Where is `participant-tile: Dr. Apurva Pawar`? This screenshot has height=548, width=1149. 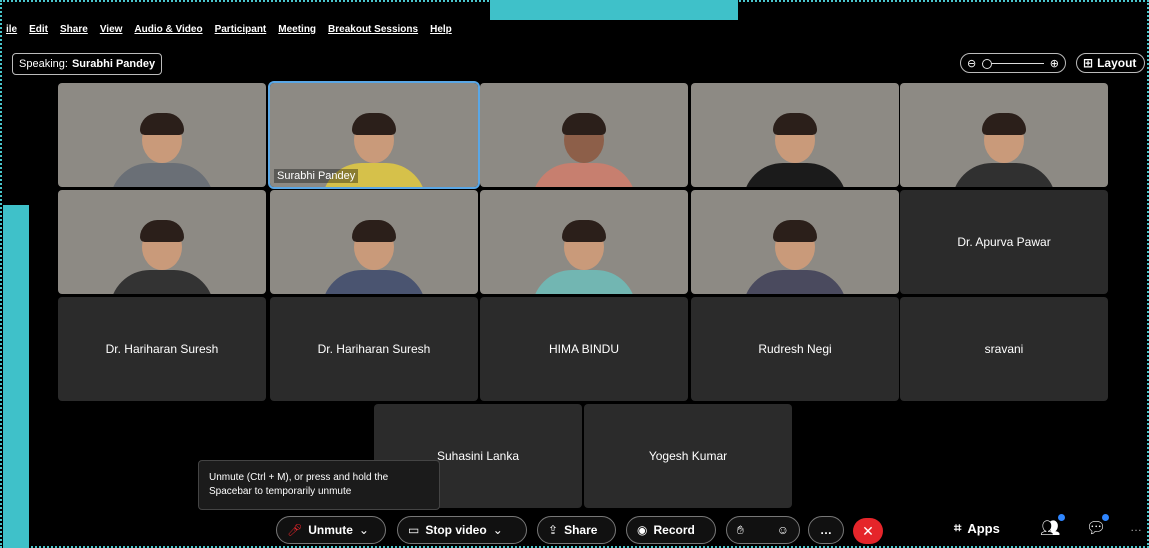
participant-tile: Dr. Apurva Pawar is located at coordinates (1004, 242).